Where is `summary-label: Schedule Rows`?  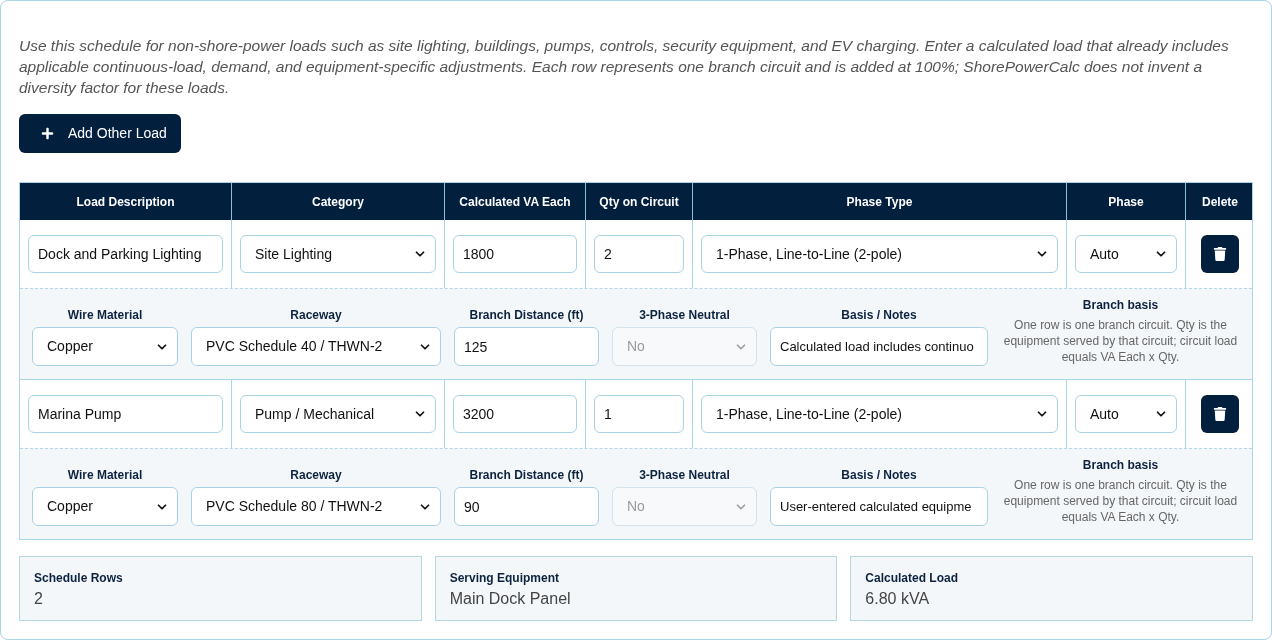 summary-label: Schedule Rows is located at coordinates (79, 578).